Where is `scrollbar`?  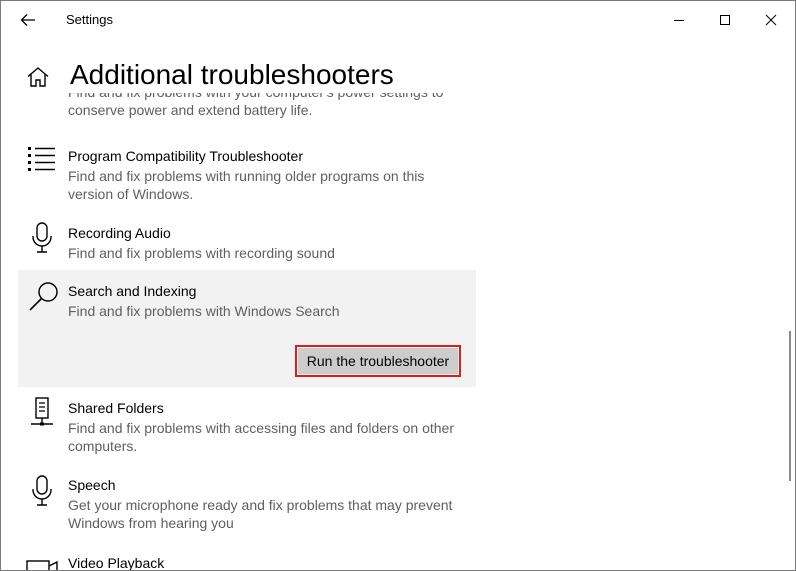 scrollbar is located at coordinates (790, 406).